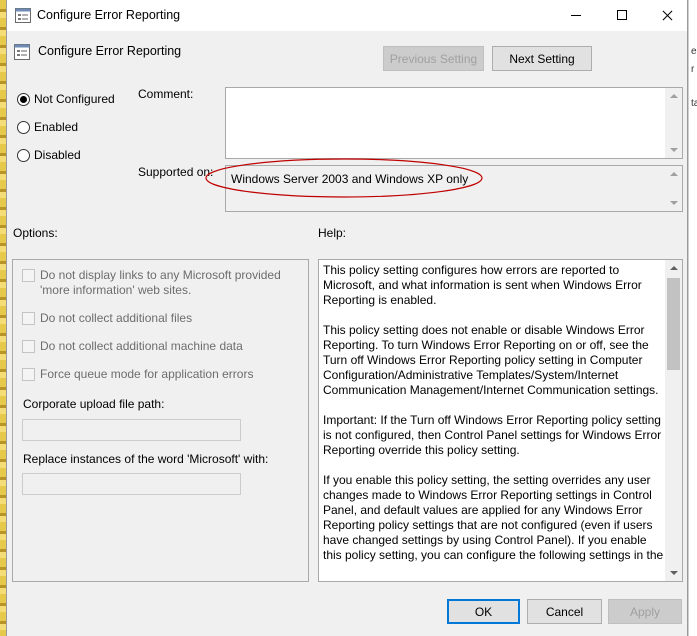 This screenshot has height=636, width=697. Describe the element at coordinates (454, 123) in the screenshot. I see `comment-textarea` at that location.